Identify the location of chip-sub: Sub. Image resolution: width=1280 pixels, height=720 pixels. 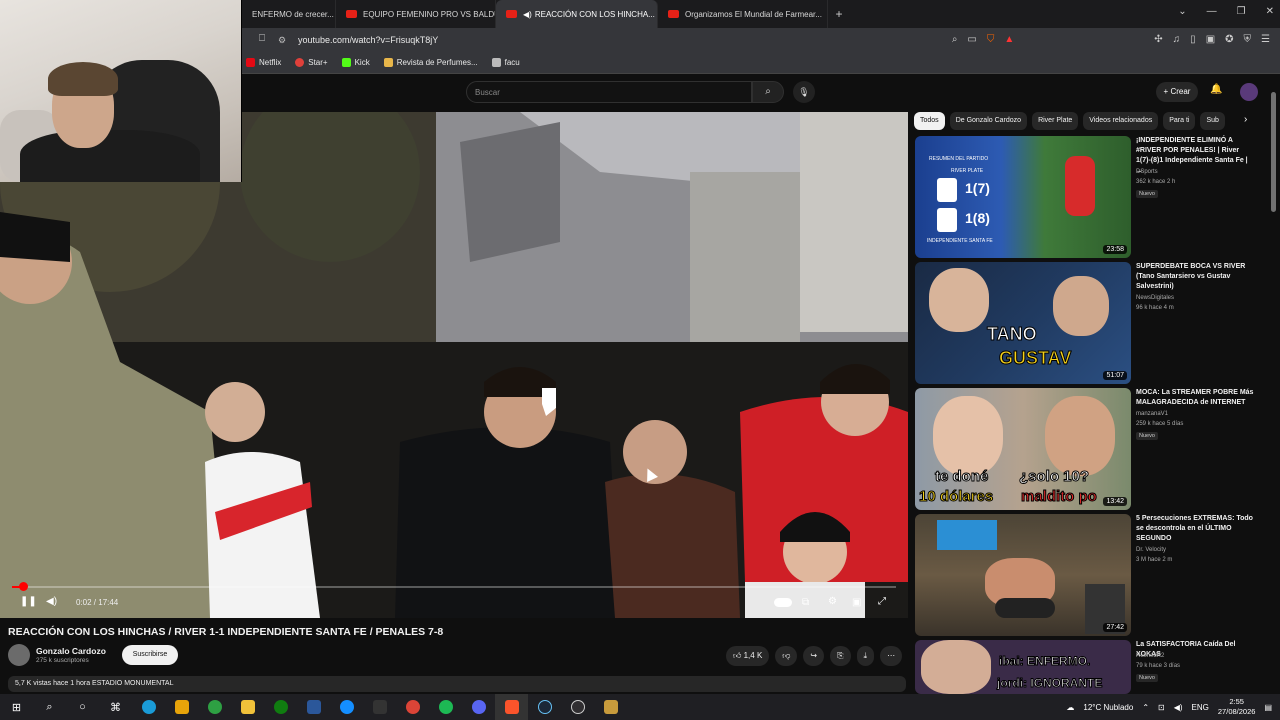
(1212, 121).